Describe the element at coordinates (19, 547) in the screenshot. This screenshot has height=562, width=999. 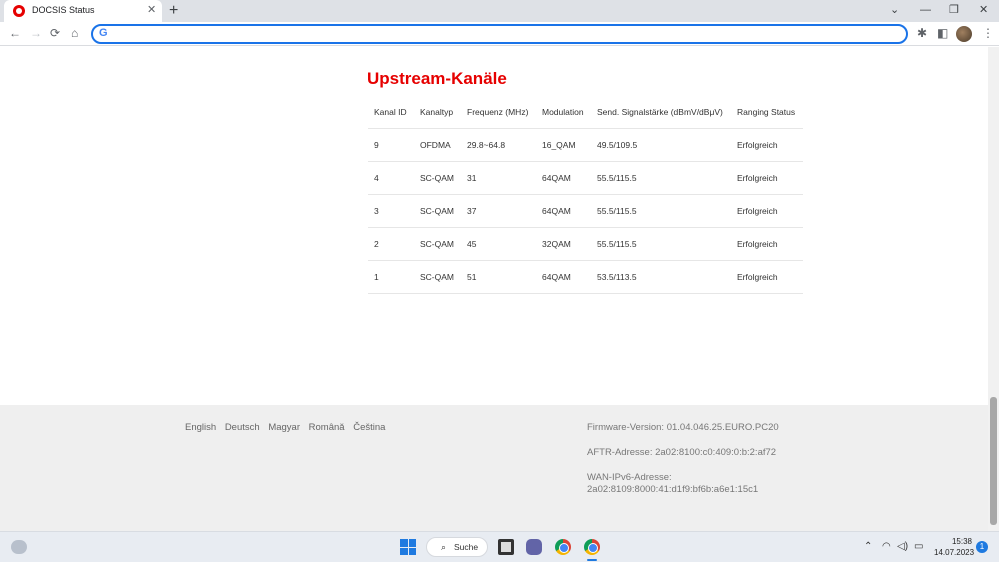
I see `weather-widget-icon` at that location.